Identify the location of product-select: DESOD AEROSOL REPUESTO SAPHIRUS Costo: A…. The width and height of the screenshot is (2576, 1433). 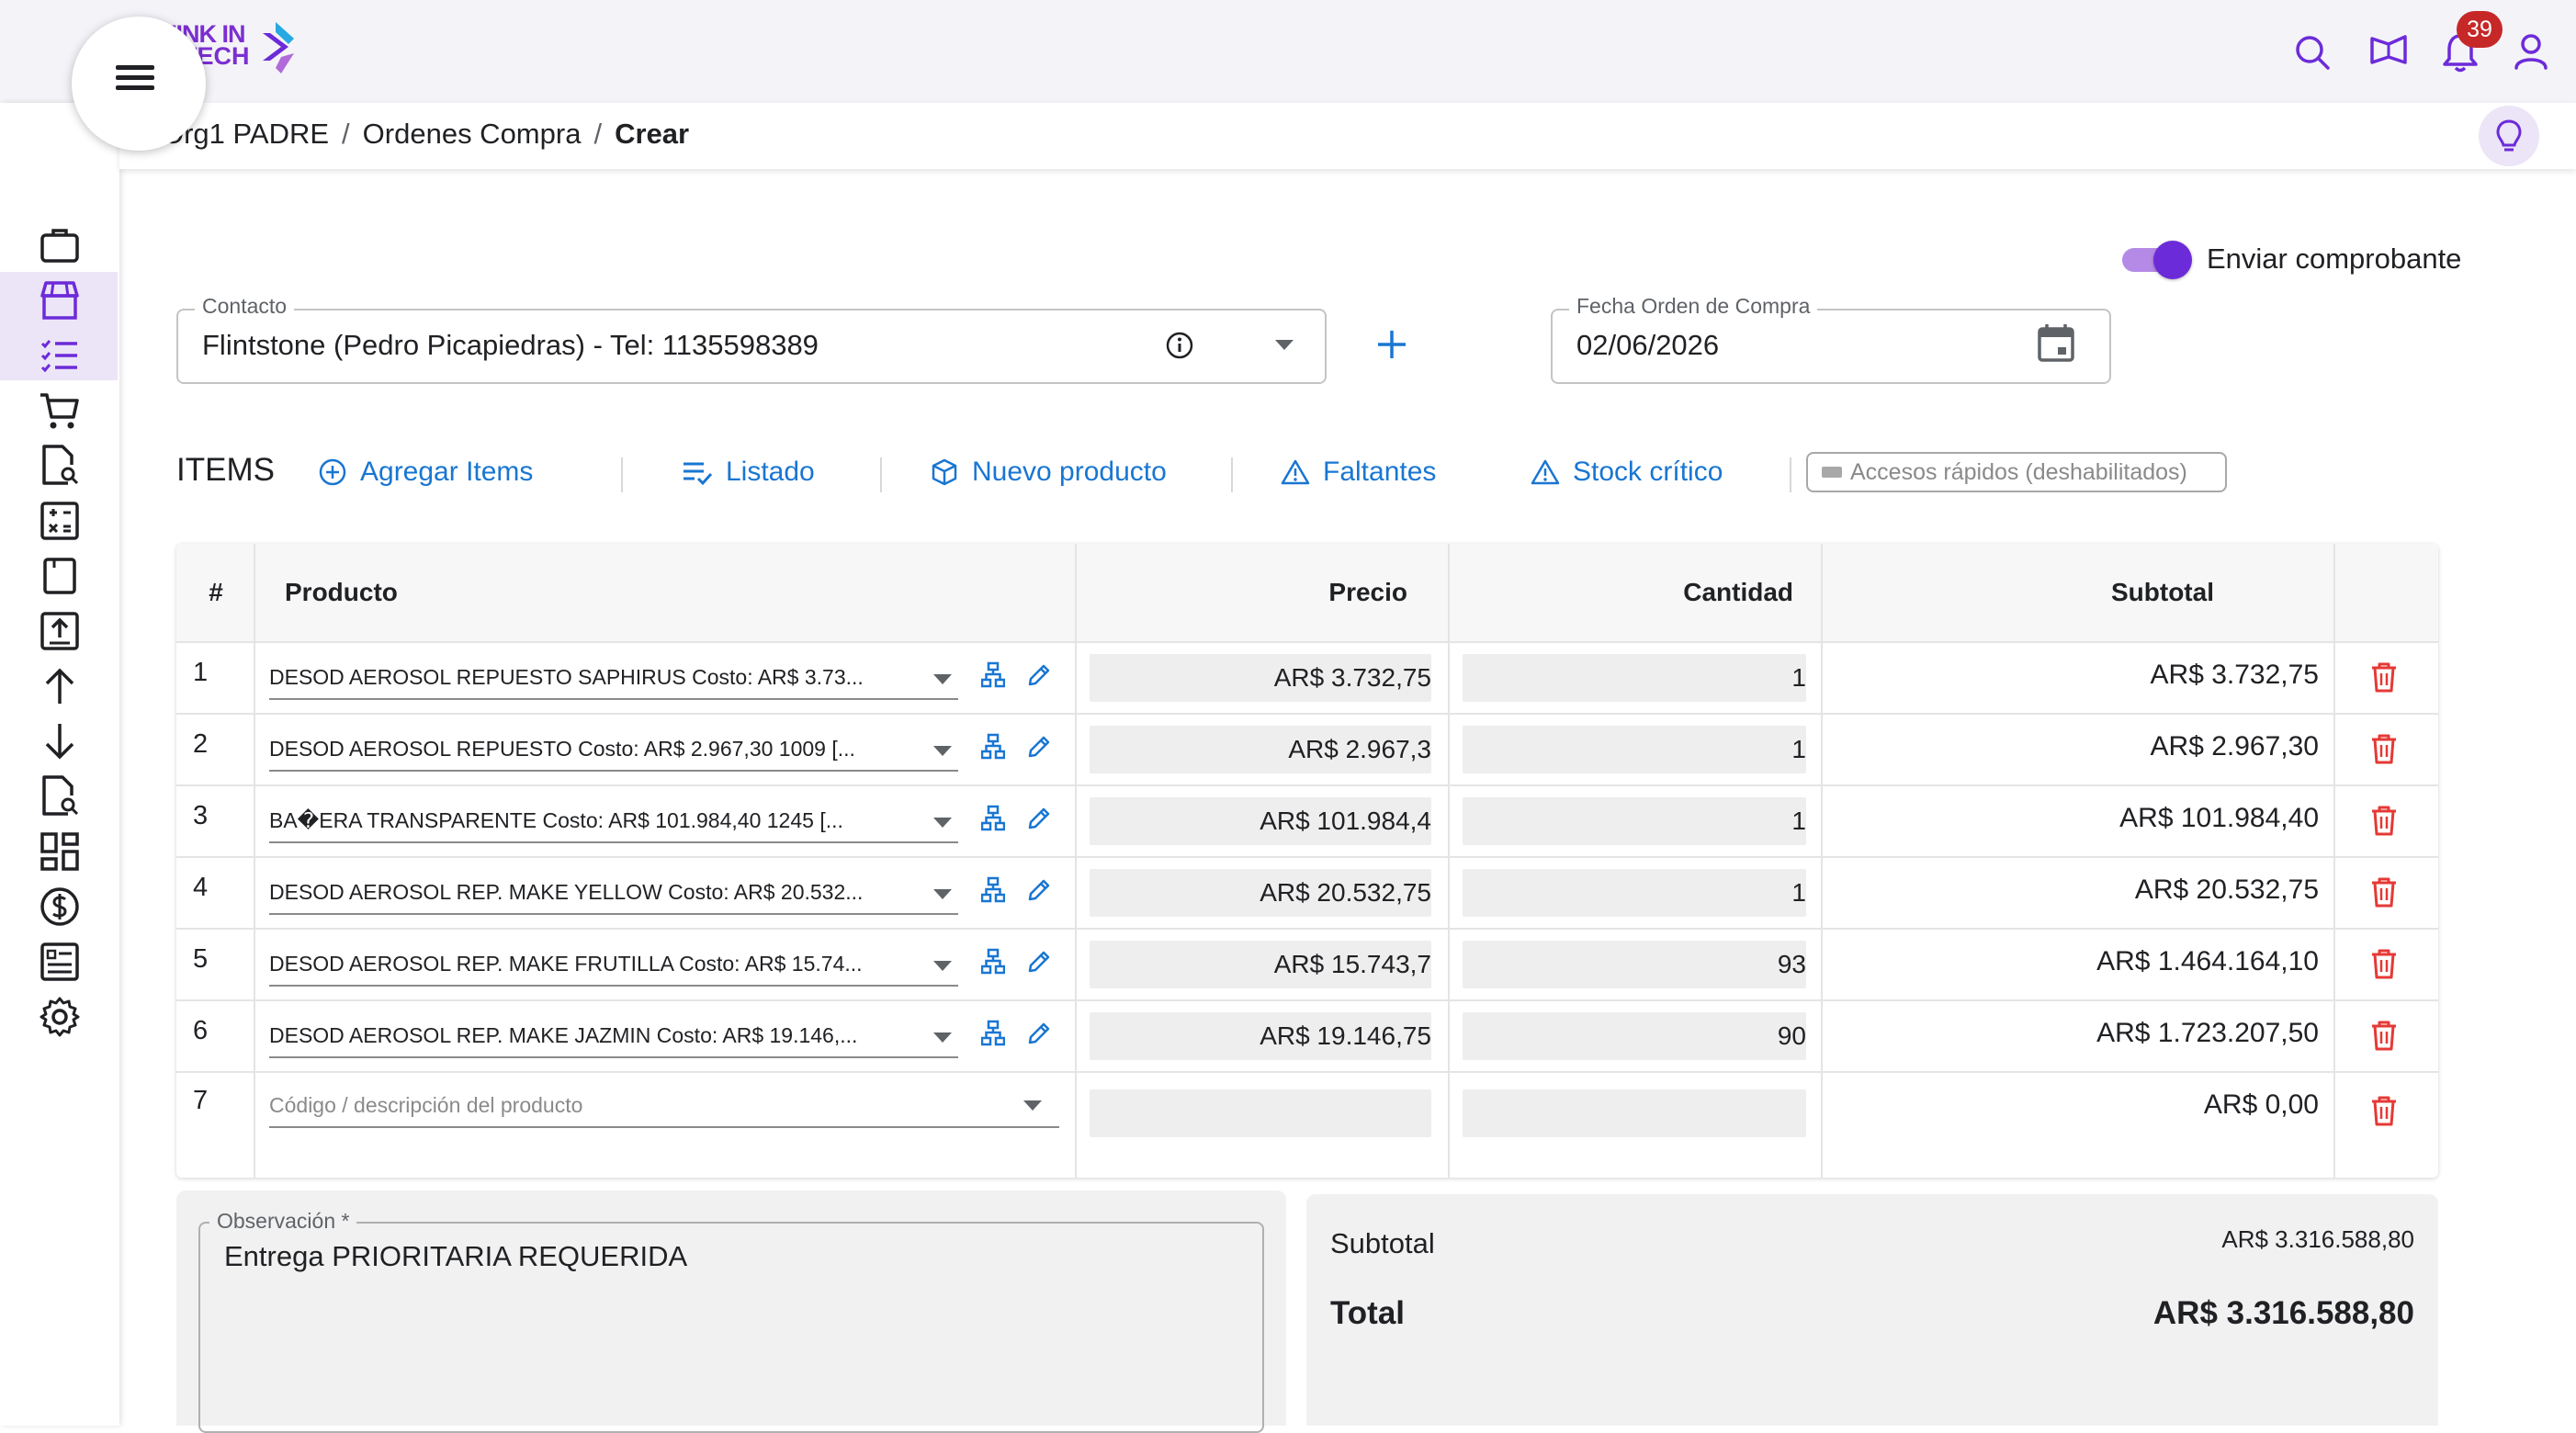
(566, 677).